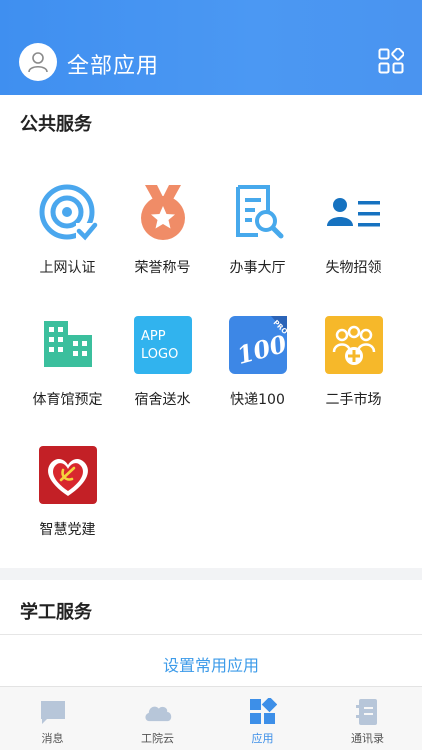 This screenshot has width=422, height=750. What do you see at coordinates (157, 738) in the screenshot?
I see `tab-label: 工院云` at bounding box center [157, 738].